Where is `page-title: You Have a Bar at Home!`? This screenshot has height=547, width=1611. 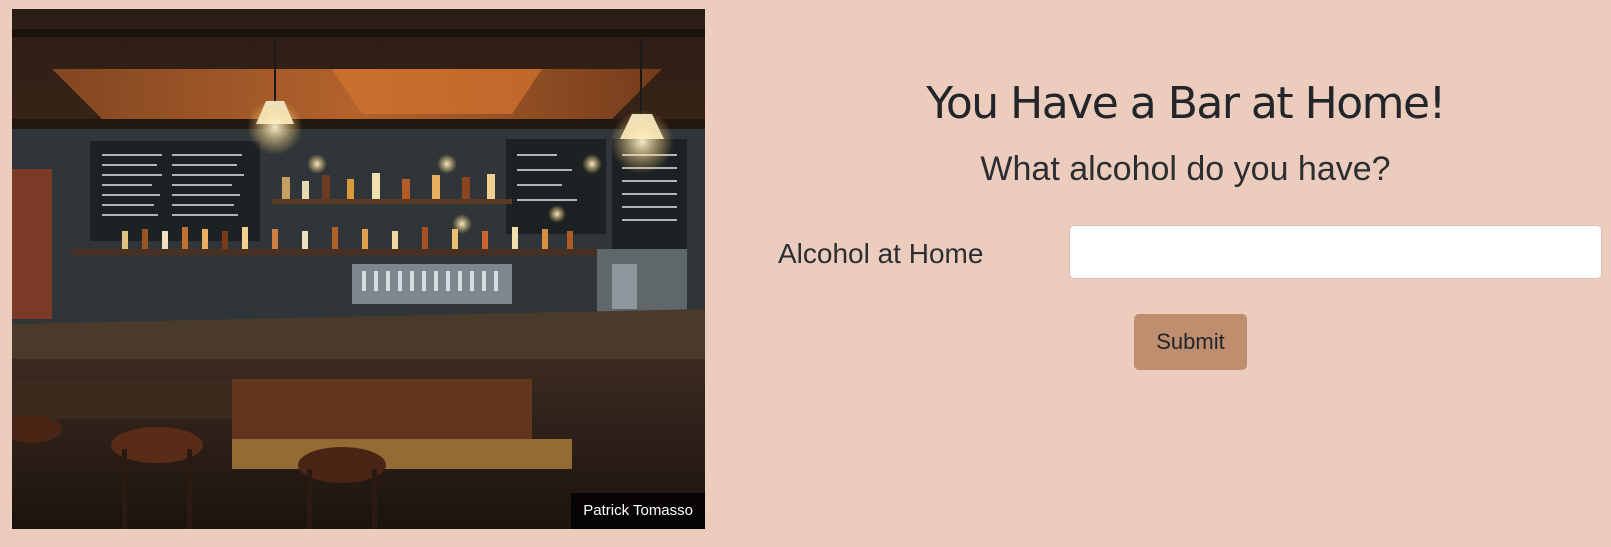
page-title: You Have a Bar at Home! is located at coordinates (1186, 103).